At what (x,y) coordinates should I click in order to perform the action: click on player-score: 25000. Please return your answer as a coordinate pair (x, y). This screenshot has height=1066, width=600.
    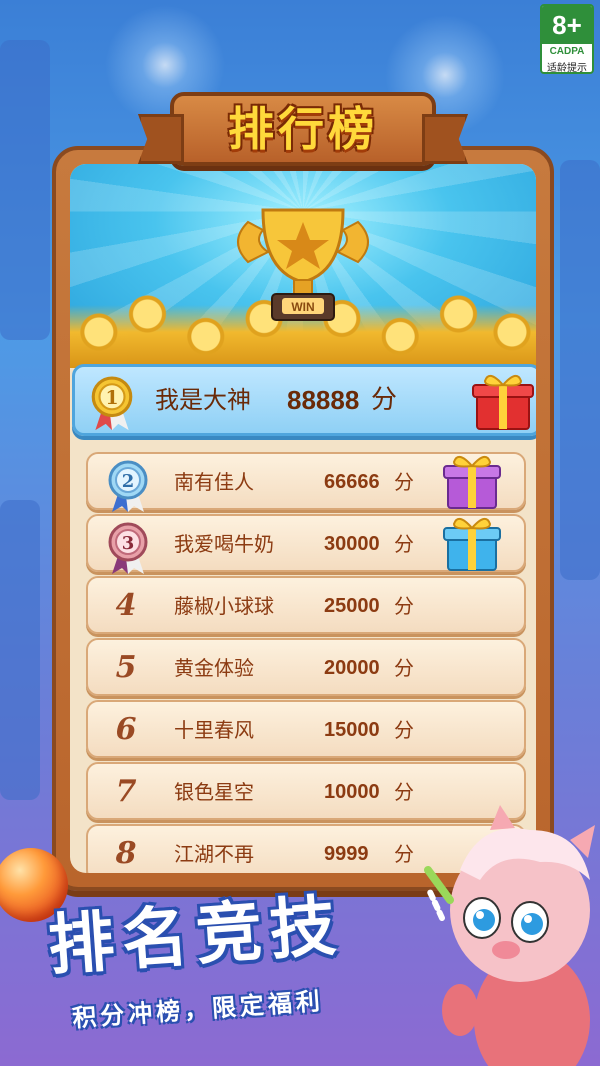
    Looking at the image, I should click on (352, 606).